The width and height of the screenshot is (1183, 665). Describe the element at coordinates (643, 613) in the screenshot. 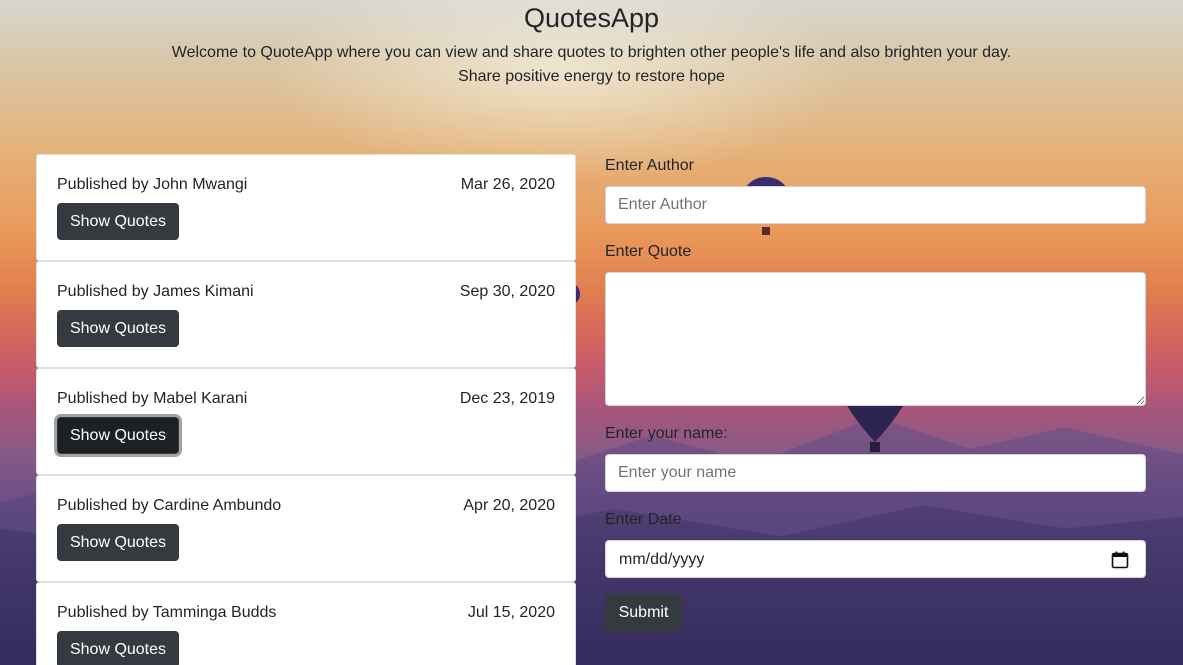

I see `submit-button: Submit` at that location.